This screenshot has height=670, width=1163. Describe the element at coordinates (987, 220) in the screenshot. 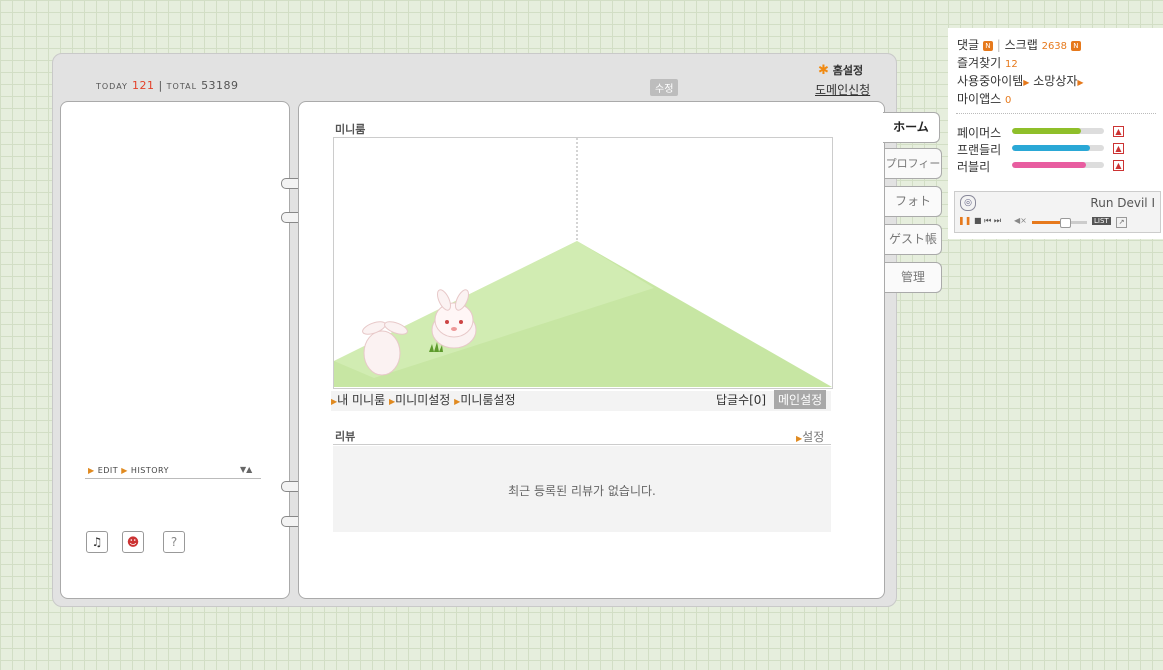

I see `prev-icon: ⏮` at that location.